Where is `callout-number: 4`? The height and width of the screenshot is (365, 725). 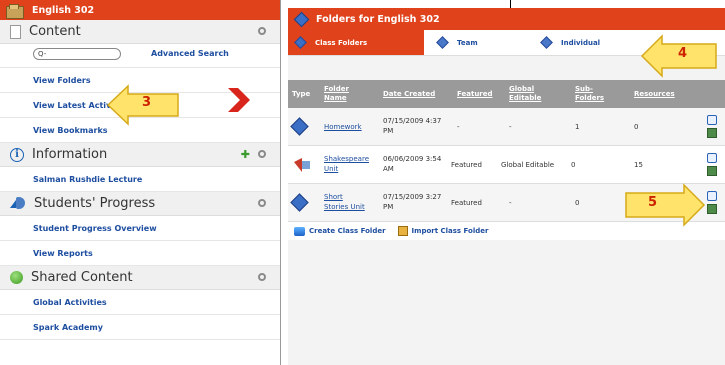
callout-number: 4 is located at coordinates (683, 53).